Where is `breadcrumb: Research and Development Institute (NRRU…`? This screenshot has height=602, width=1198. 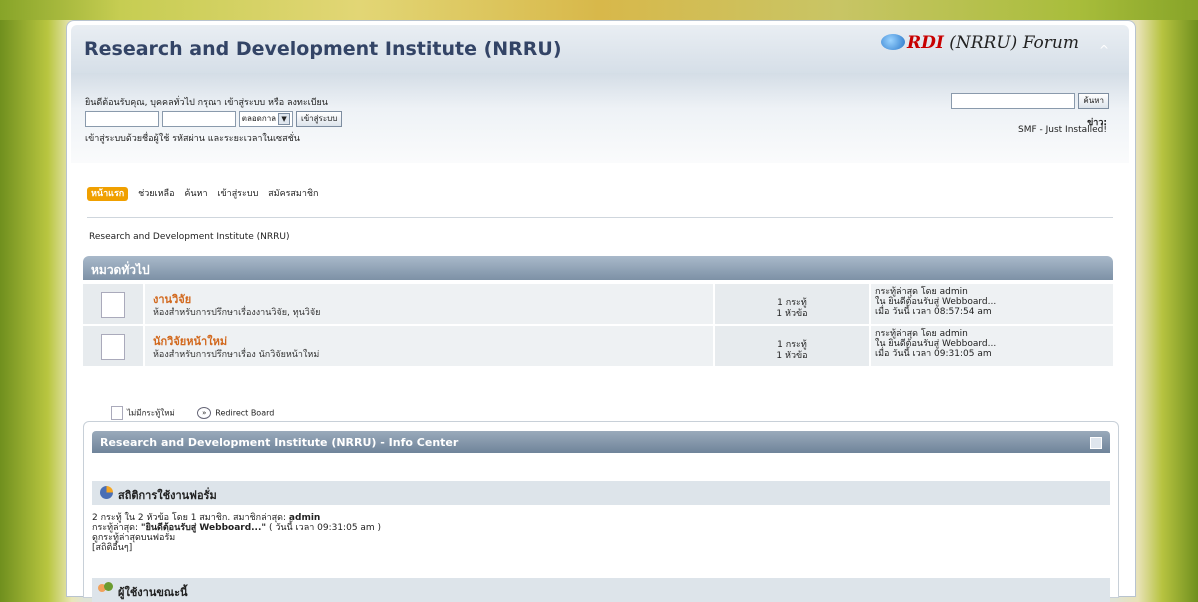
breadcrumb: Research and Development Institute (NRRU… is located at coordinates (189, 237).